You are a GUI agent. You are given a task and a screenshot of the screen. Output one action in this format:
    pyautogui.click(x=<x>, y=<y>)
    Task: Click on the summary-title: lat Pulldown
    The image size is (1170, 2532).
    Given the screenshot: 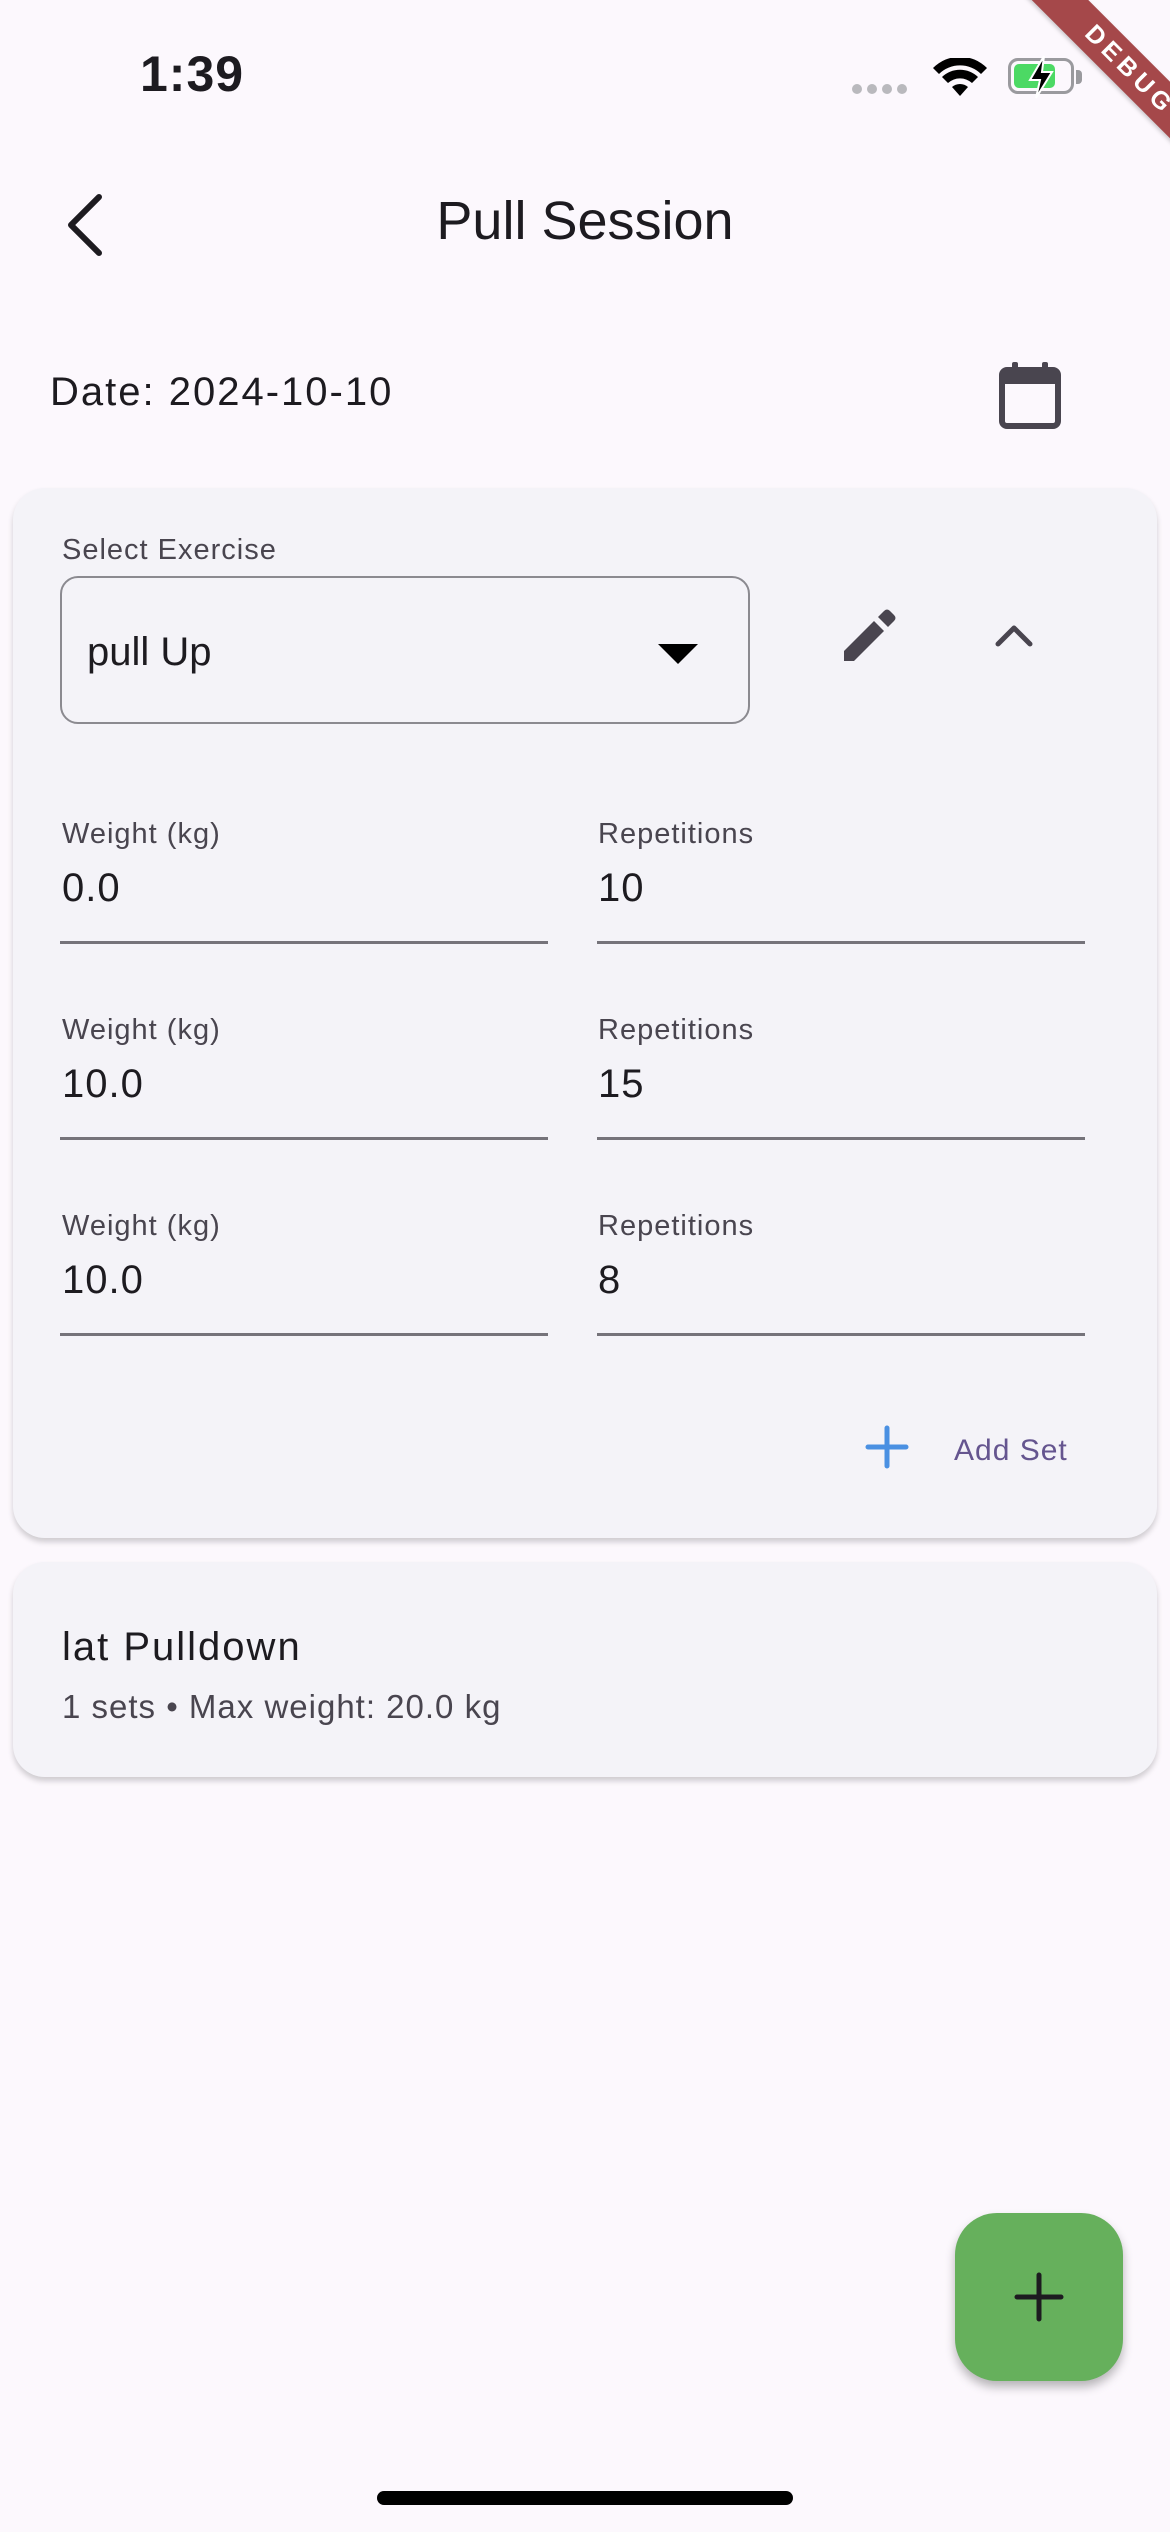 What is the action you would take?
    pyautogui.click(x=182, y=1647)
    